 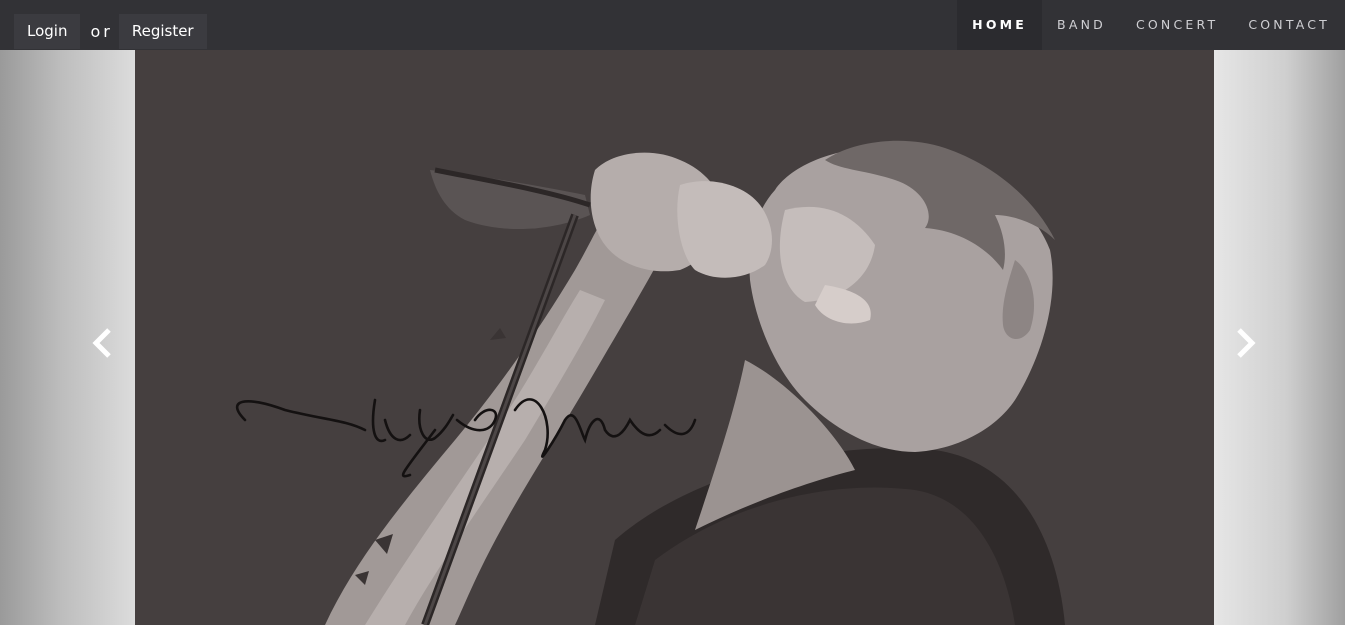 I want to click on main-nav: HOME BAND CONCERT CONTACT, so click(x=1151, y=25).